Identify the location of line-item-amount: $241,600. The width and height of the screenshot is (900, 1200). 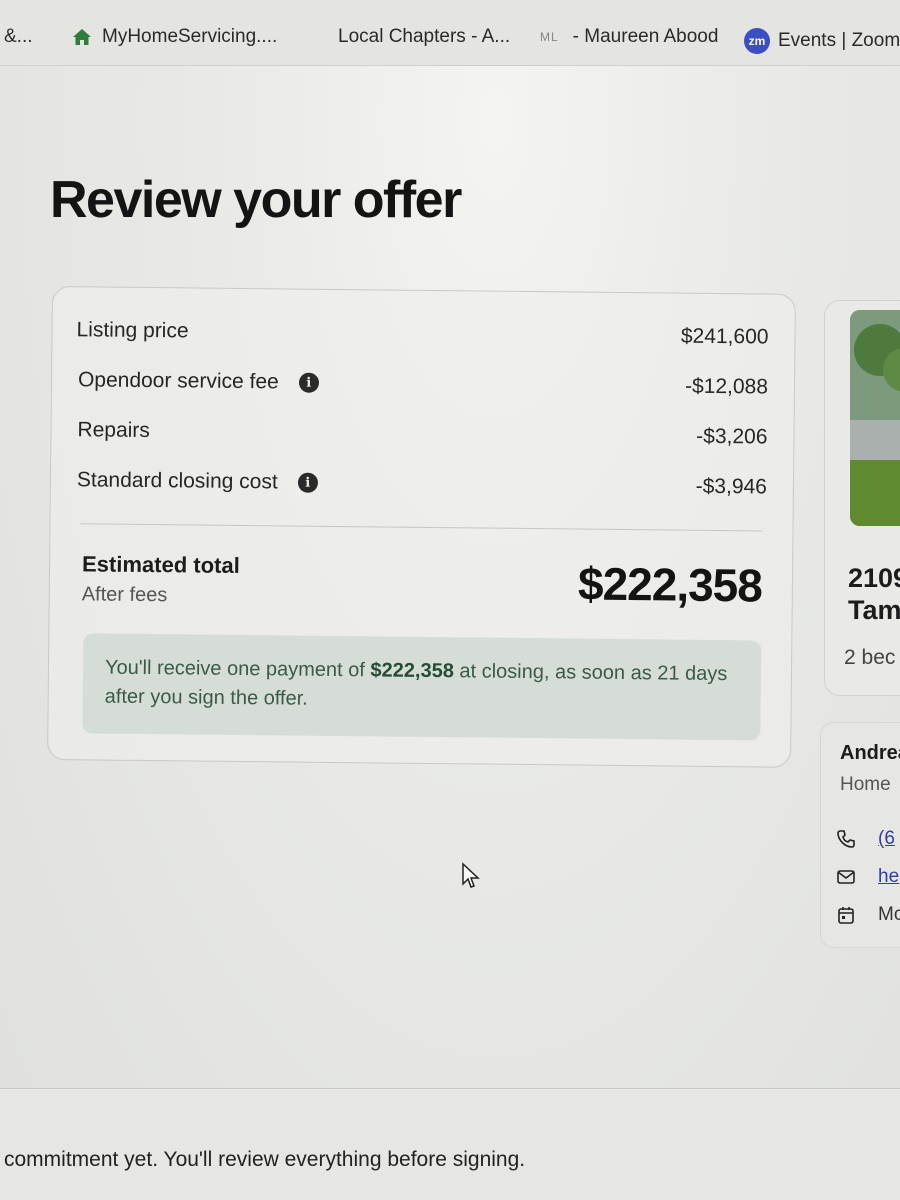
(724, 336).